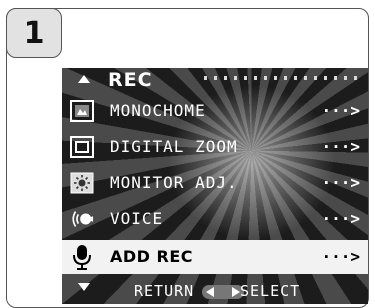 This screenshot has height=308, width=375. What do you see at coordinates (34, 33) in the screenshot?
I see `step-number-badge: 1` at bounding box center [34, 33].